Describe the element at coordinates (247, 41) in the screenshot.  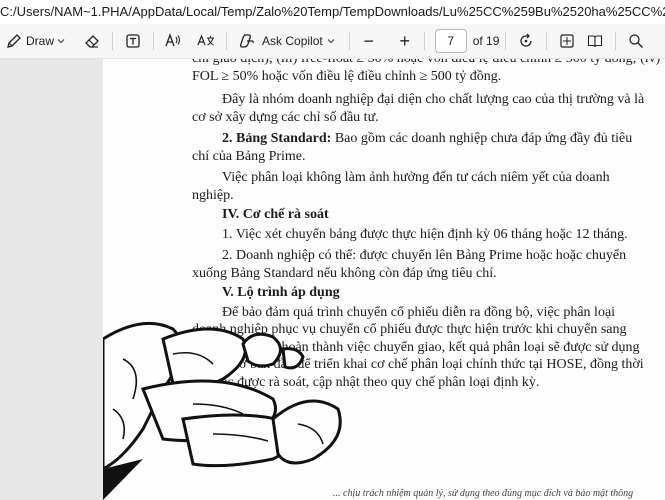
I see `copilot-icon` at that location.